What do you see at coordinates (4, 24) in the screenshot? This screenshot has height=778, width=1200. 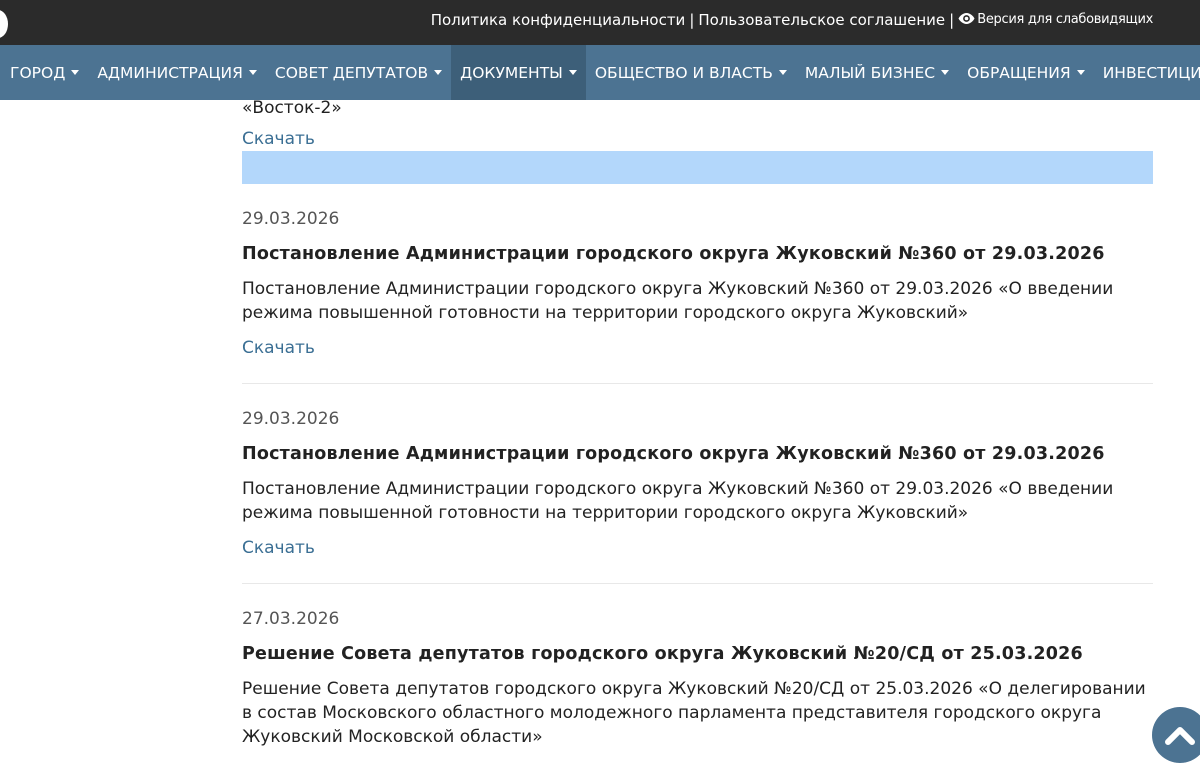 I see `logo` at bounding box center [4, 24].